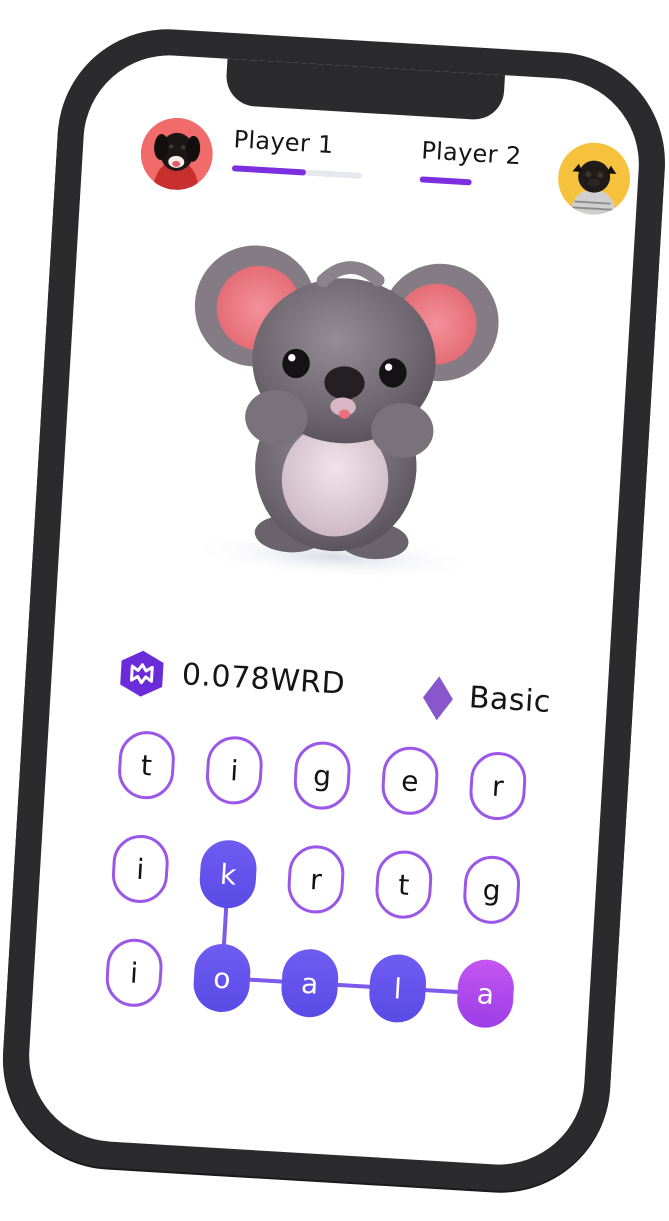 The width and height of the screenshot is (669, 1221). Describe the element at coordinates (283, 142) in the screenshot. I see `player-1-name: Player 1` at that location.